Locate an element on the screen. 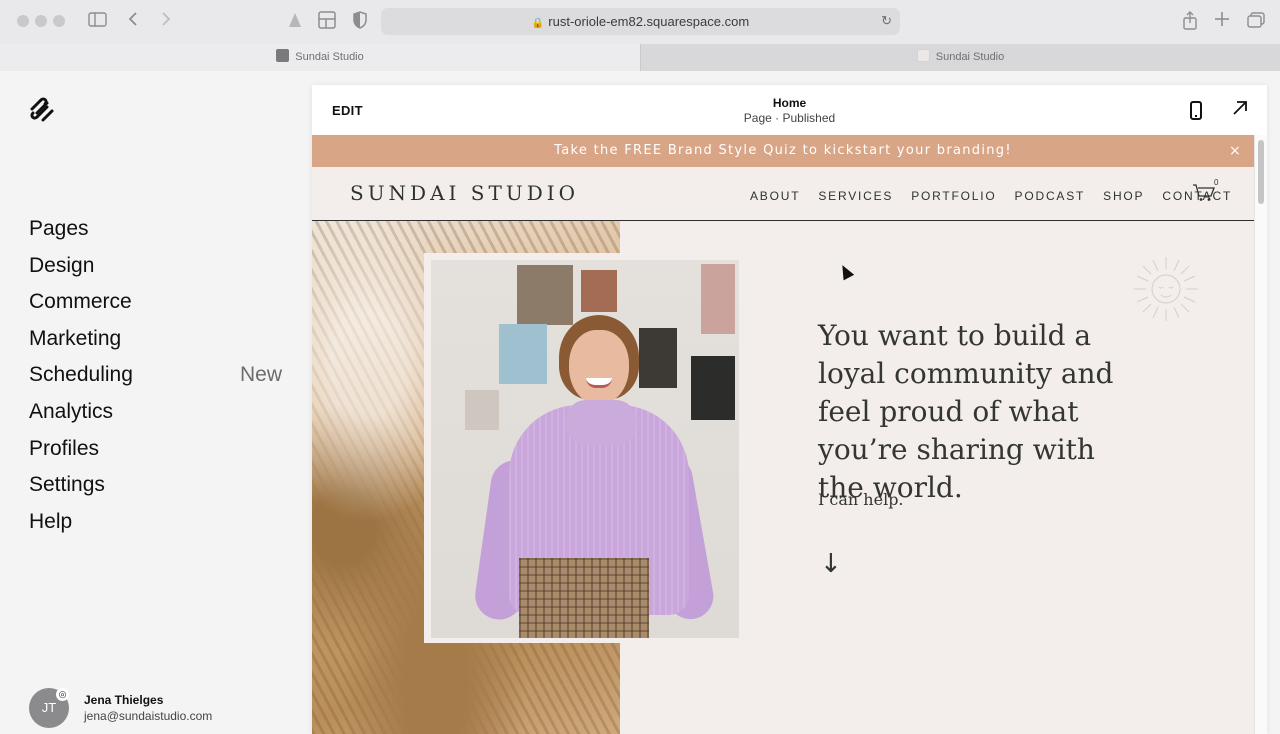 Image resolution: width=1280 pixels, height=734 pixels. user-email: jena@sundaistudio.com is located at coordinates (148, 716).